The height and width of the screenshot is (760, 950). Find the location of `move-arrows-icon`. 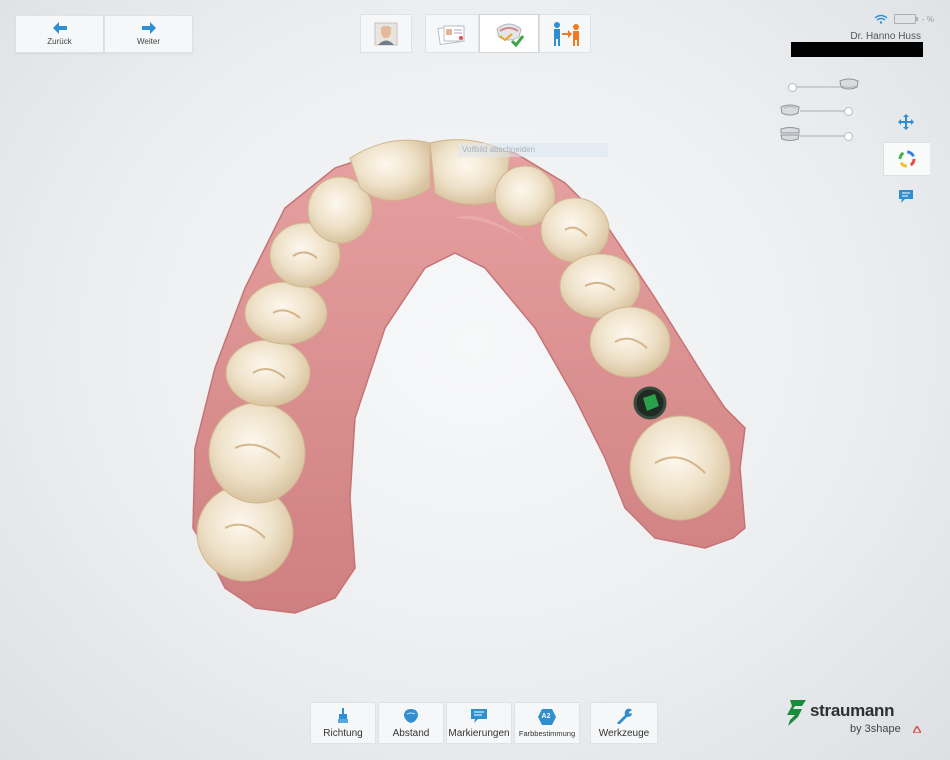

move-arrows-icon is located at coordinates (906, 122).